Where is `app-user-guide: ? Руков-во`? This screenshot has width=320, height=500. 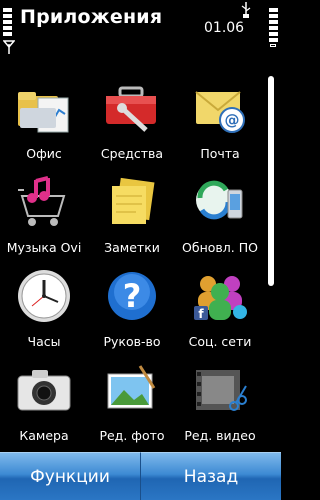 app-user-guide: ? Руков-во is located at coordinates (132, 303).